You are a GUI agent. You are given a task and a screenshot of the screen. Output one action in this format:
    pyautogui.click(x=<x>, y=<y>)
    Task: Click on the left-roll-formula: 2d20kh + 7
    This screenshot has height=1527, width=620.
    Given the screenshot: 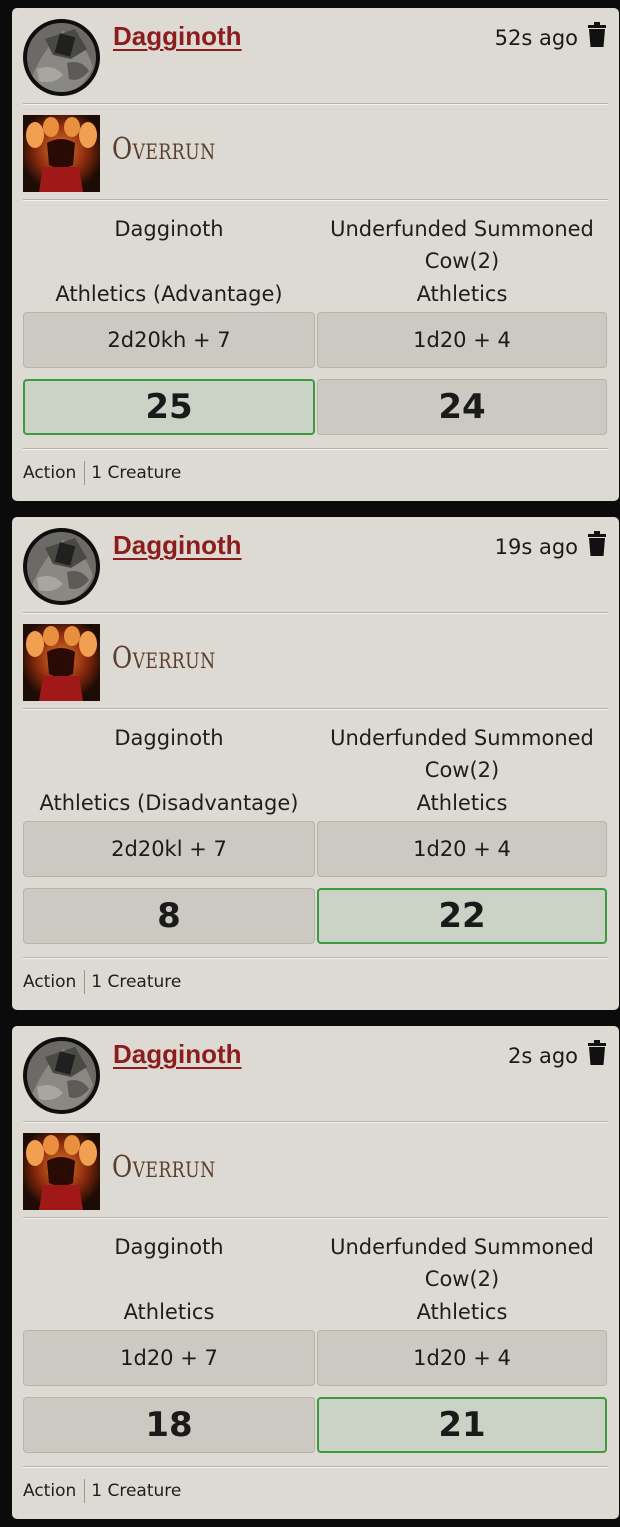 What is the action you would take?
    pyautogui.click(x=169, y=340)
    